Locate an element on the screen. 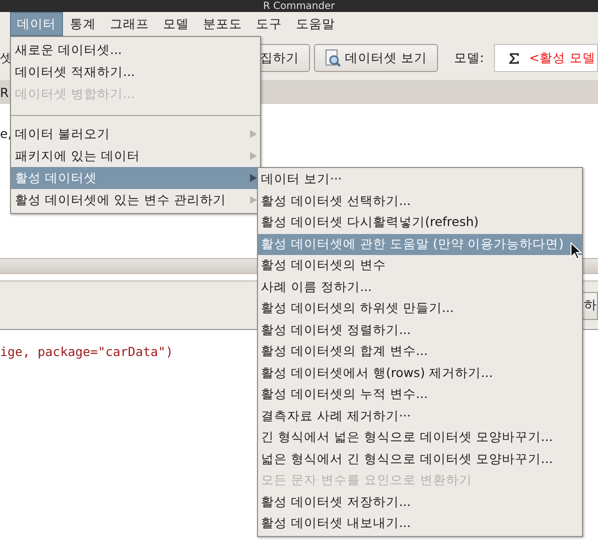 The height and width of the screenshot is (543, 598). menu-item: 데이터 보기··· is located at coordinates (420, 179).